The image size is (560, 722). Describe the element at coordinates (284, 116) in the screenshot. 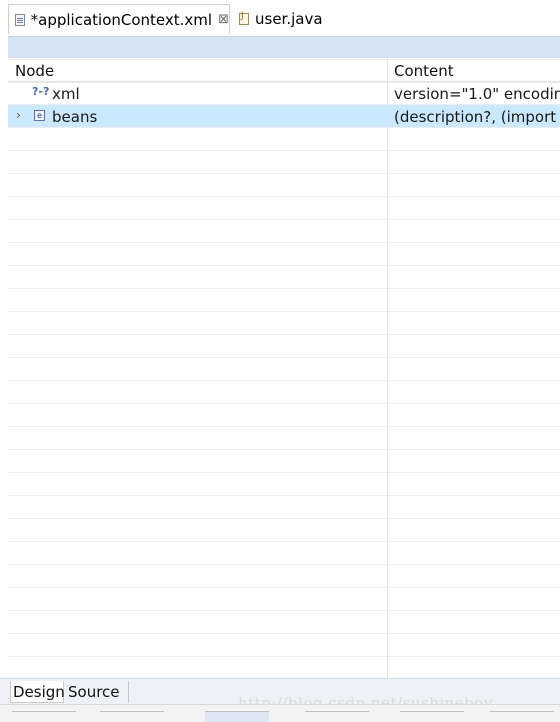

I see `table-row-beans: › e beans (description?, (import |` at that location.